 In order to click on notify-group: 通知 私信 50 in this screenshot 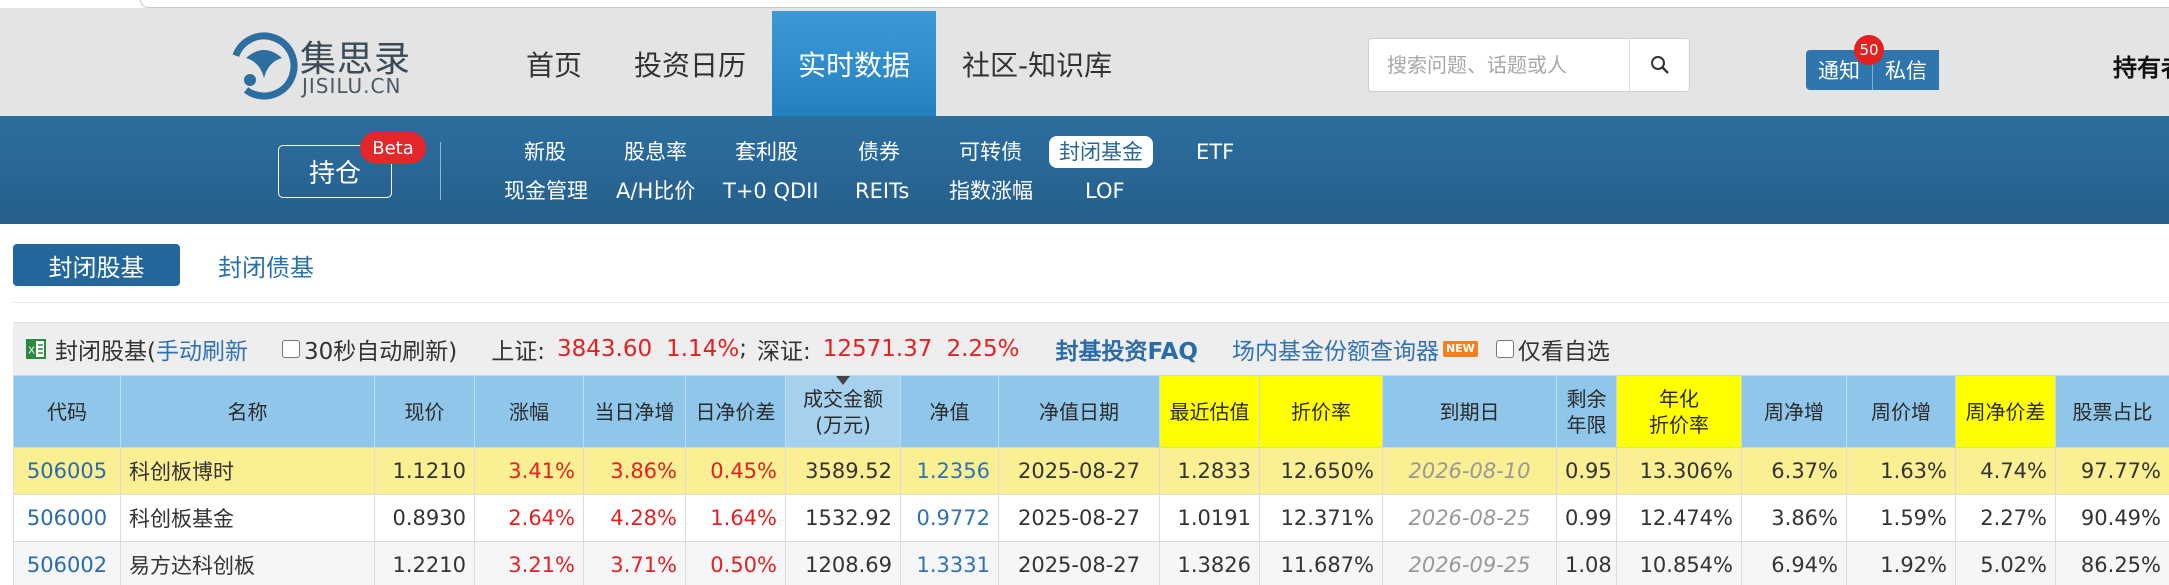, I will do `click(1872, 62)`.